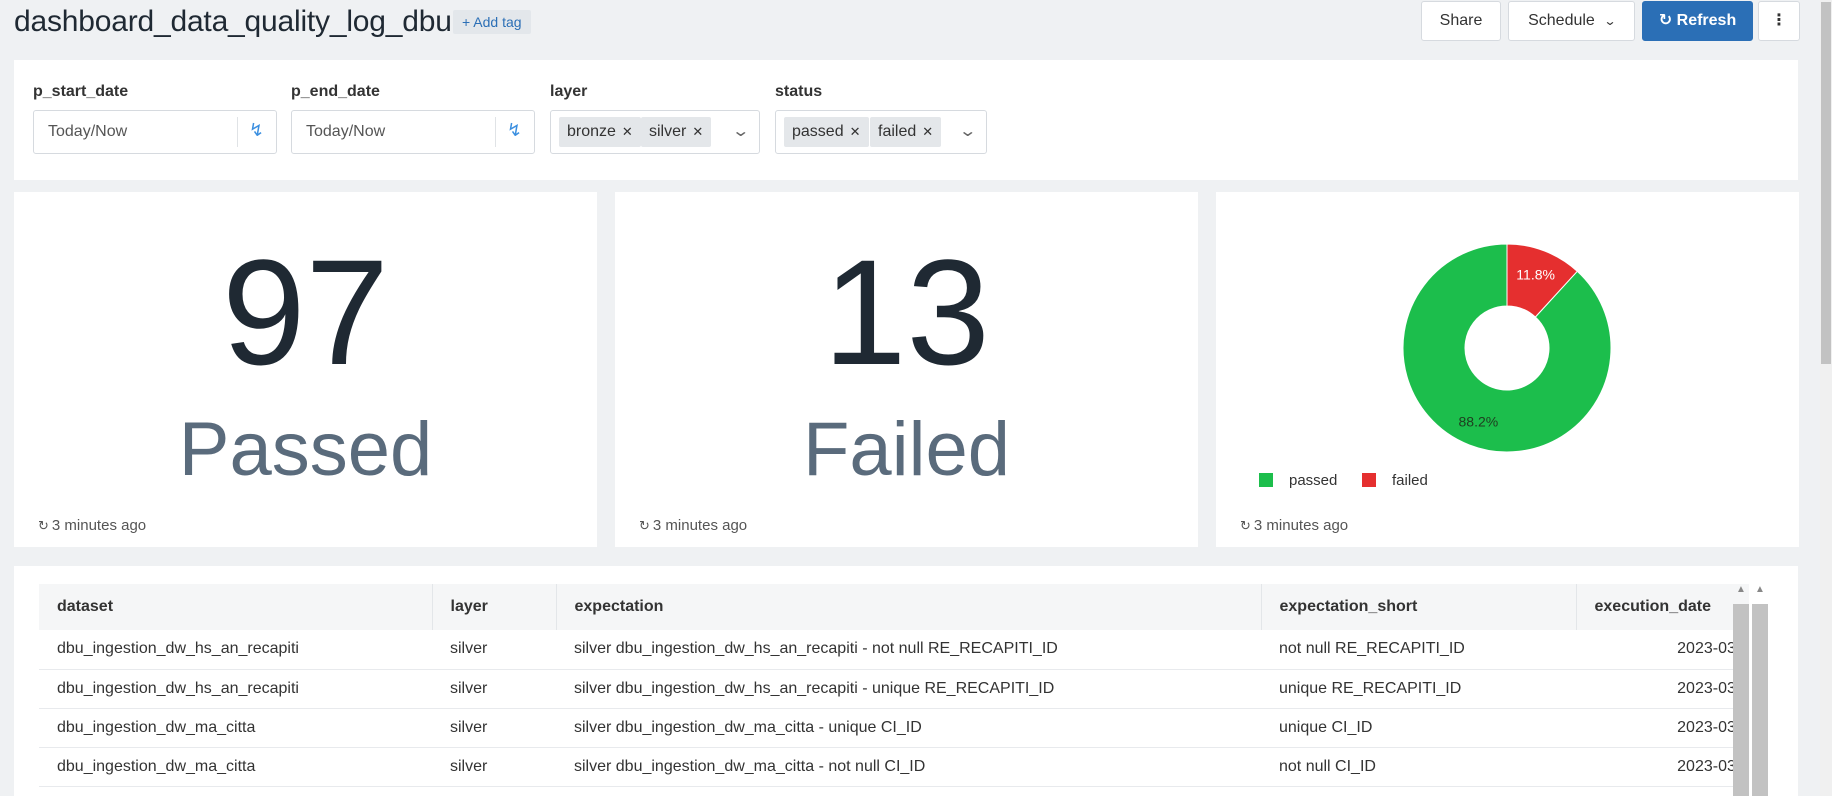  I want to click on filter-status: status passed ✕ failed ✕ ⌄, so click(881, 118).